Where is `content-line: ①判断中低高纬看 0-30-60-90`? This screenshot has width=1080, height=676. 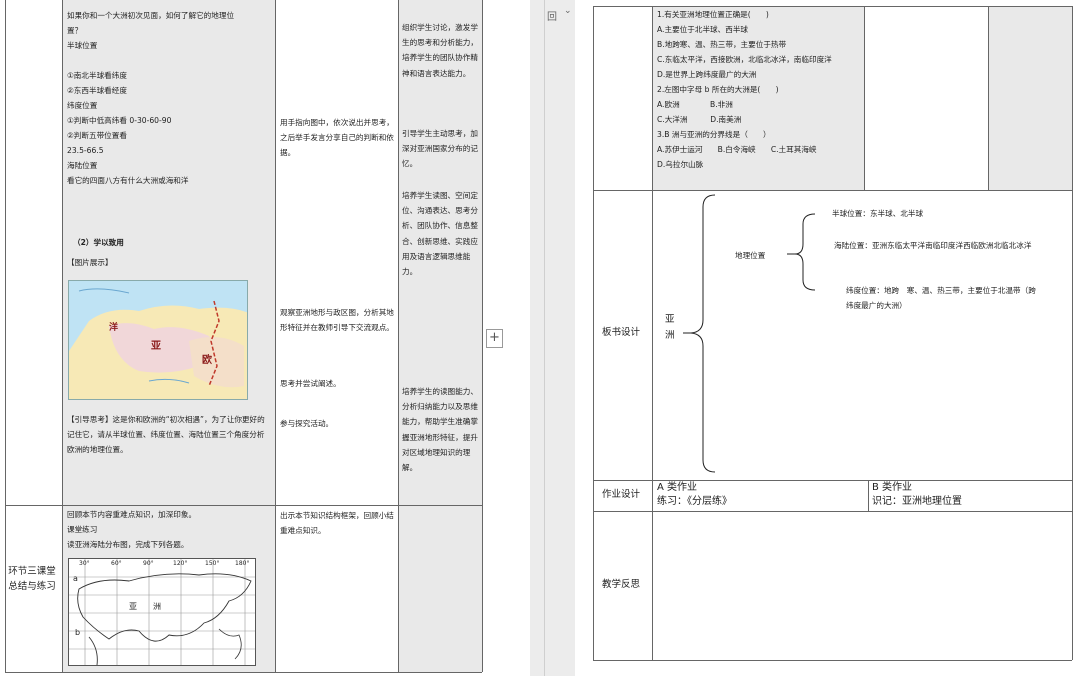 content-line: ①判断中低高纬看 0-30-60-90 is located at coordinates (119, 120).